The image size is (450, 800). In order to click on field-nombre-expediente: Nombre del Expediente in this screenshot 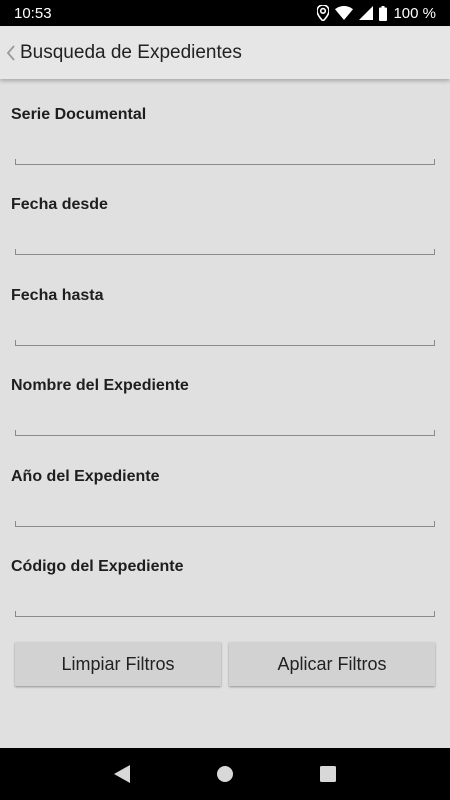, I will do `click(225, 395)`.